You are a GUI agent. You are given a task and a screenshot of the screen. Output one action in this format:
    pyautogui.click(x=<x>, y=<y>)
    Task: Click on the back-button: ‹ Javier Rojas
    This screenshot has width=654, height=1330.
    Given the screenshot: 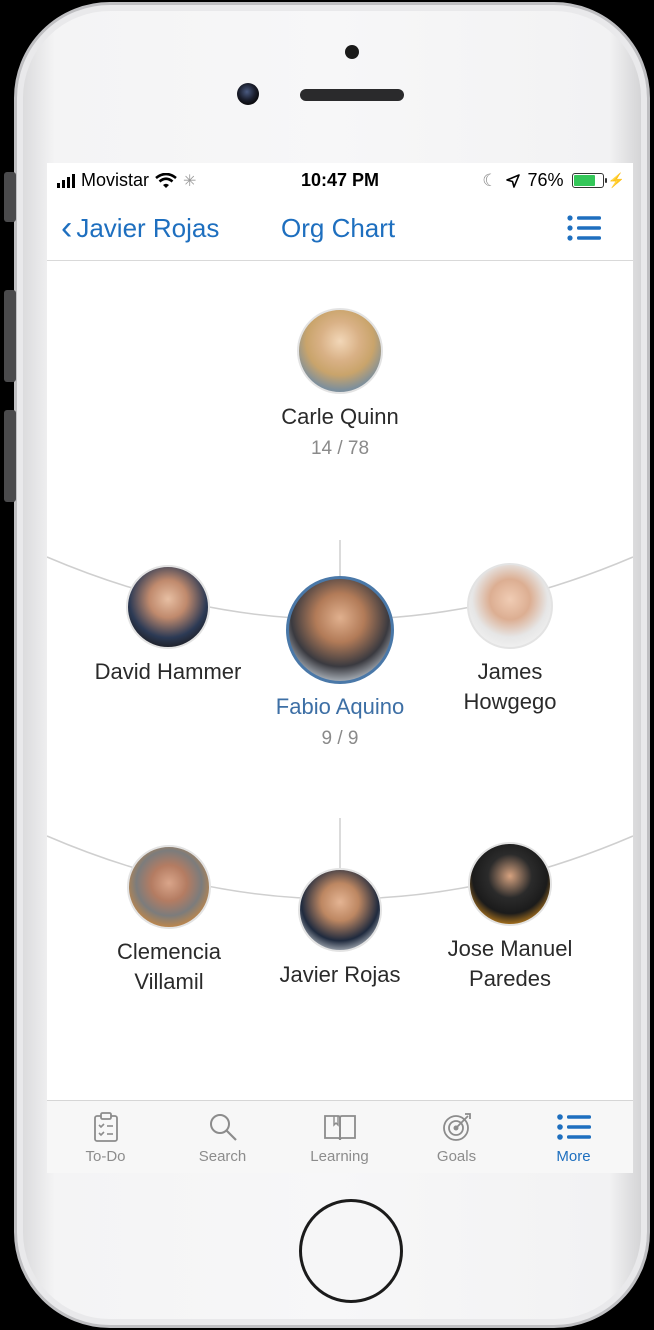 What is the action you would take?
    pyautogui.click(x=140, y=228)
    